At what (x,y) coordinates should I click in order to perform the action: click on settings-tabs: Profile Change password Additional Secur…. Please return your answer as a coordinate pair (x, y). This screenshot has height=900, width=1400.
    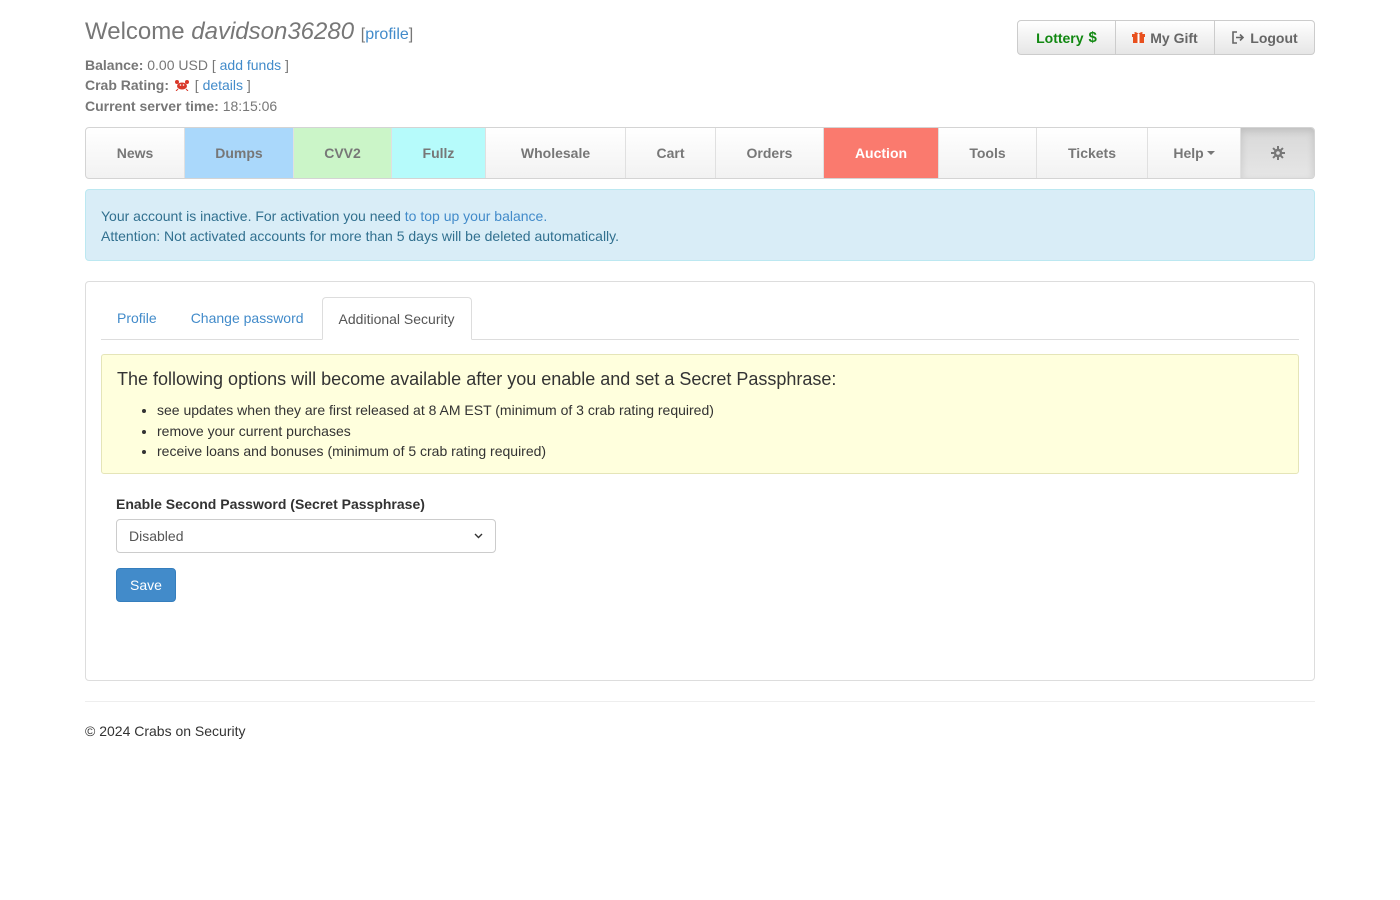
    Looking at the image, I should click on (700, 318).